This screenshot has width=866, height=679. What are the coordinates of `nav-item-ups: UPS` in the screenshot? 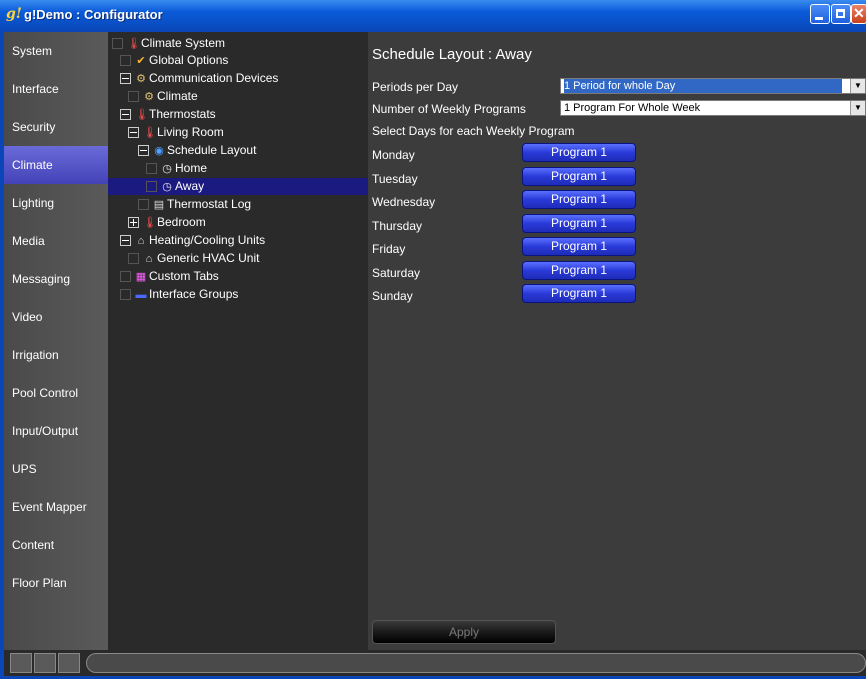 It's located at (56, 469).